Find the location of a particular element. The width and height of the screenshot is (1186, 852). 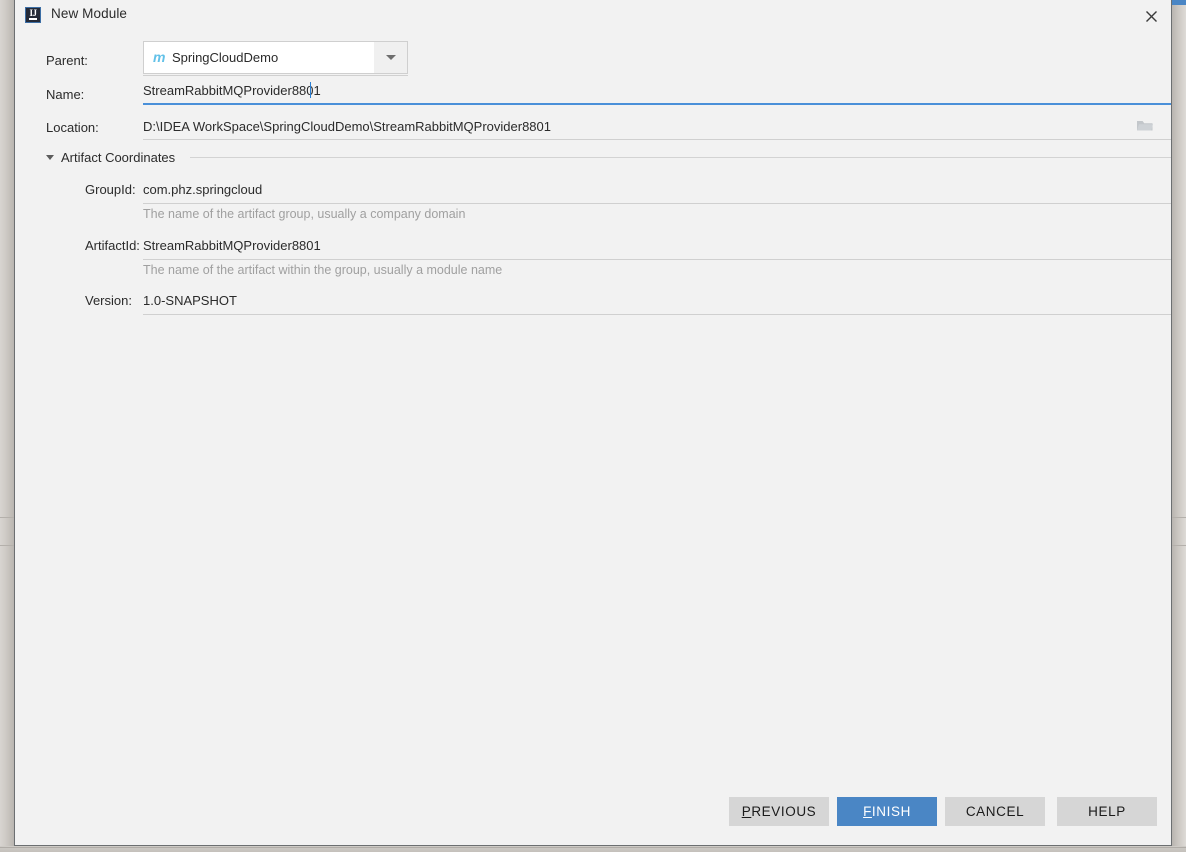

chevron-down-icon is located at coordinates (390, 57).